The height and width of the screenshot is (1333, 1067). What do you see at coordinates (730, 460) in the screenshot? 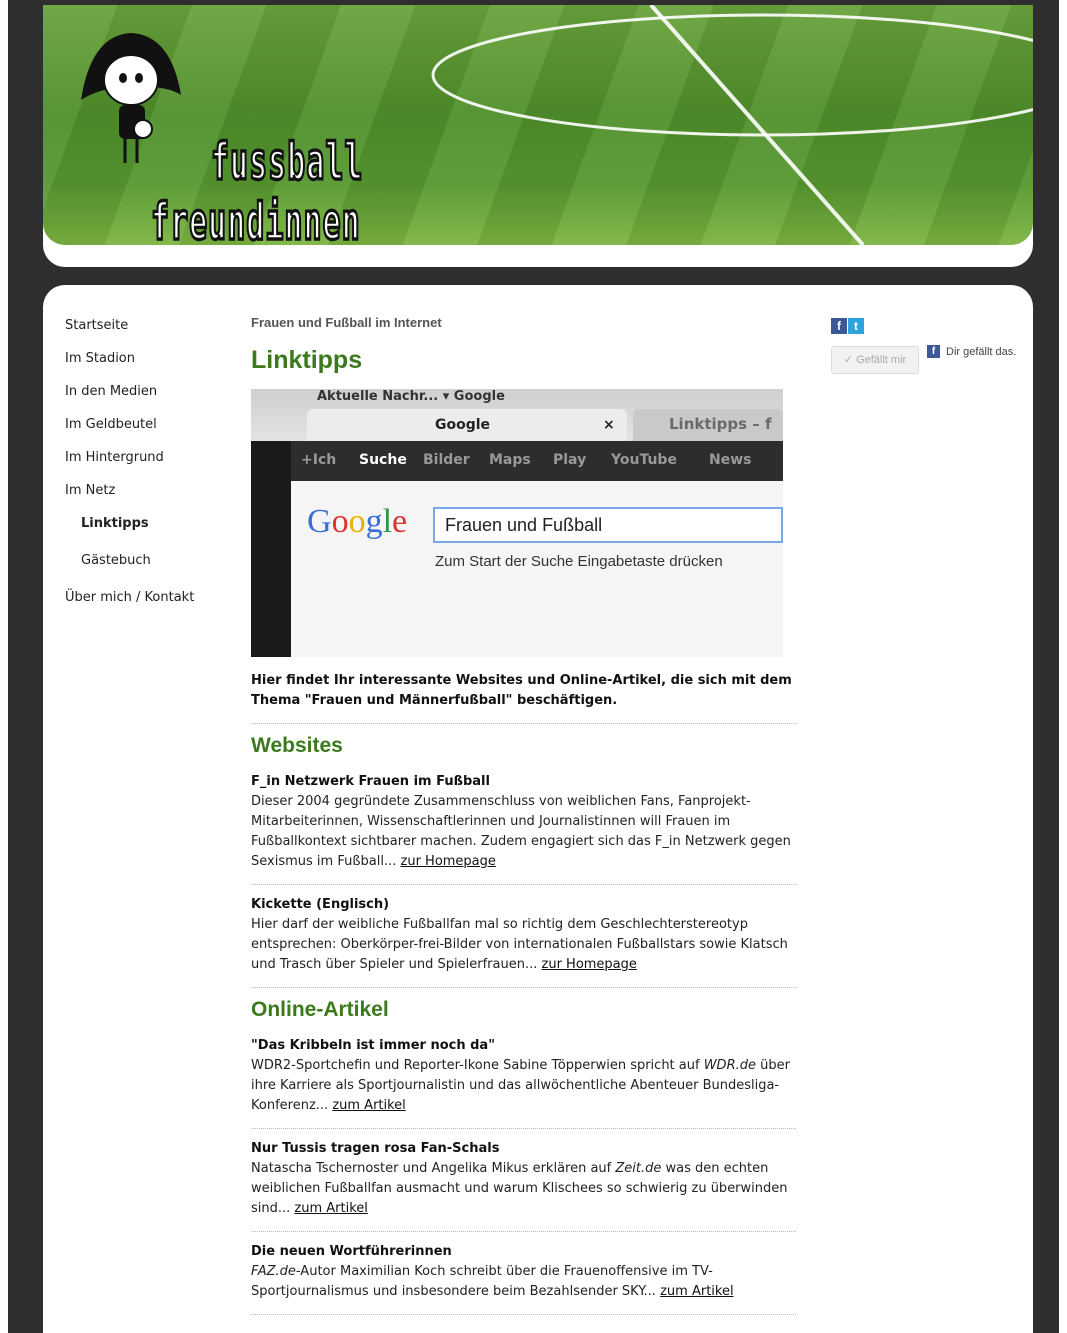
I see `photo-gbar-item: News` at bounding box center [730, 460].